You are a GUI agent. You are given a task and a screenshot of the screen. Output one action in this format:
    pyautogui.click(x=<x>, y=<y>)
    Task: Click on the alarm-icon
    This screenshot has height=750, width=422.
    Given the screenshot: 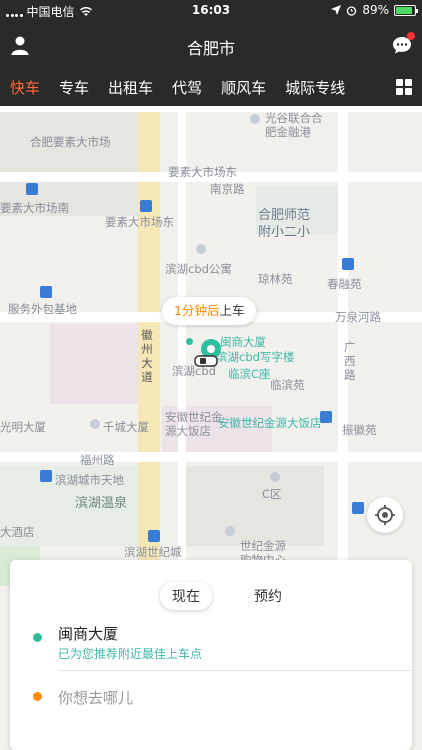 What is the action you would take?
    pyautogui.click(x=352, y=10)
    